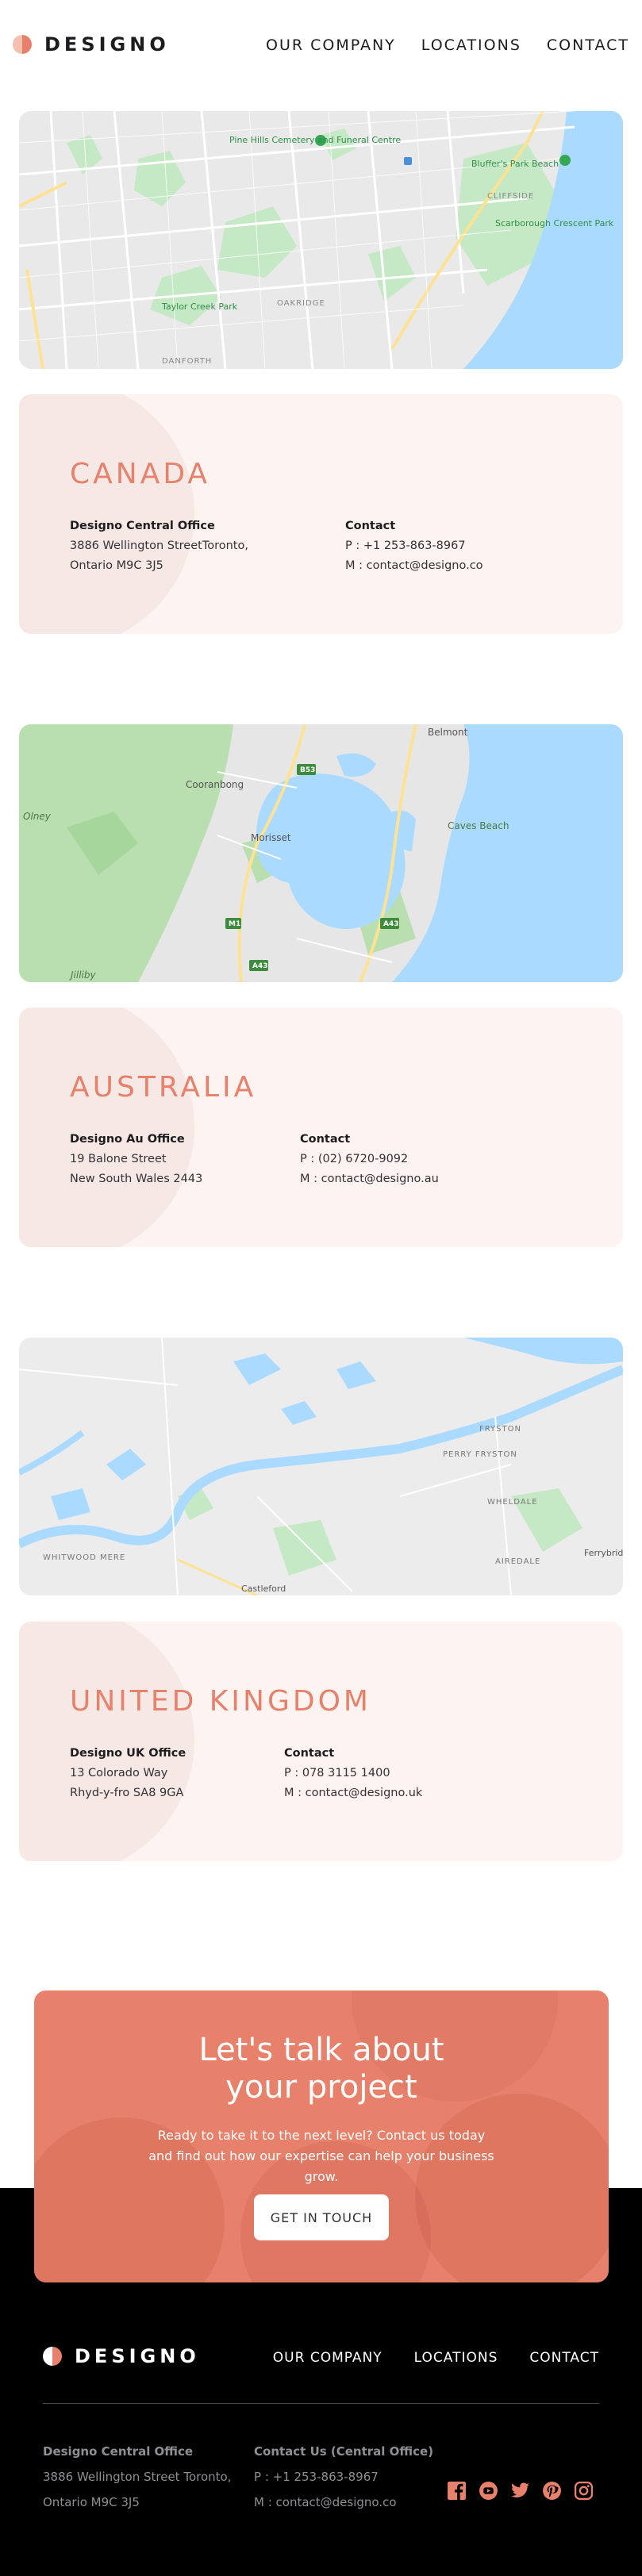 The width and height of the screenshot is (642, 2576). Describe the element at coordinates (552, 2491) in the screenshot. I see `pinterest-icon` at that location.